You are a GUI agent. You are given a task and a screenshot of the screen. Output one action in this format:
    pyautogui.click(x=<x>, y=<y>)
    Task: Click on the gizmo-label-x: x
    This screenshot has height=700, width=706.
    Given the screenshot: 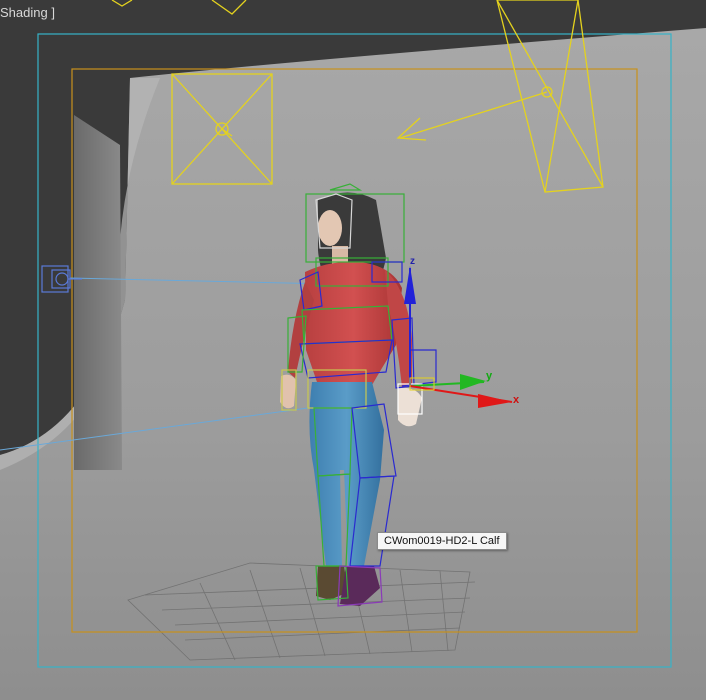 What is the action you would take?
    pyautogui.click(x=516, y=400)
    